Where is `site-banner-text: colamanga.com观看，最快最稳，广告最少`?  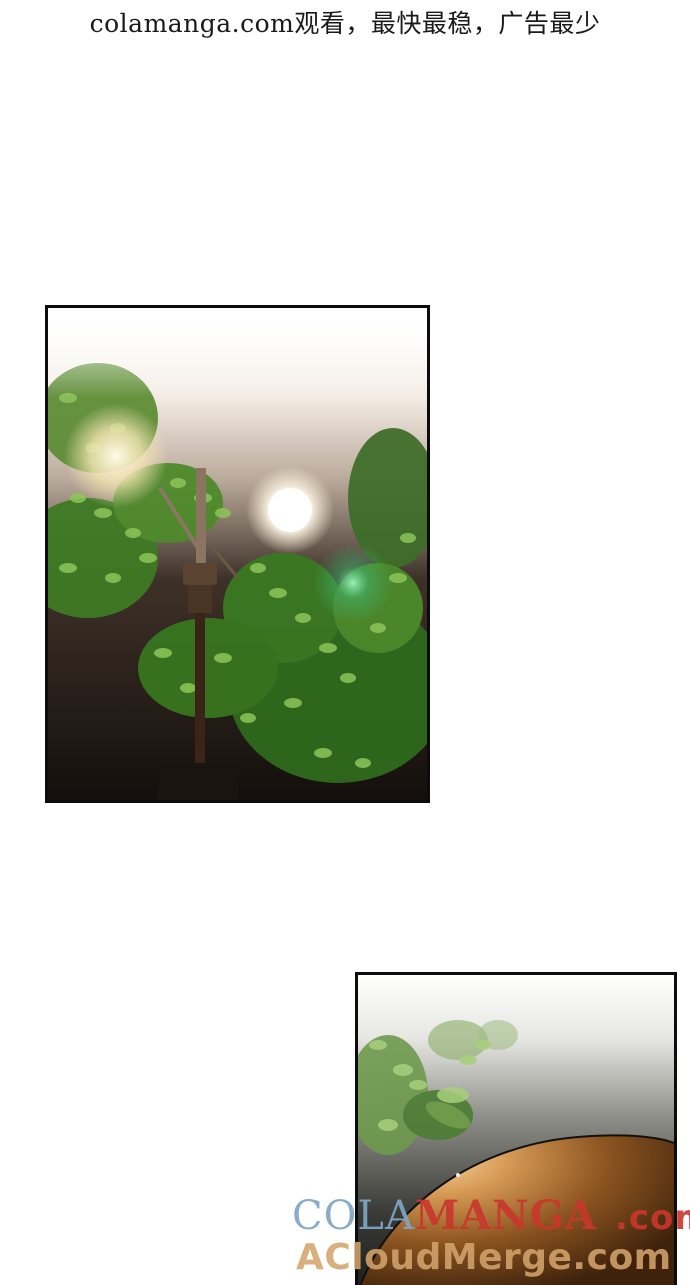 site-banner-text: colamanga.com观看，最快最稳，广告最少 is located at coordinates (345, 23).